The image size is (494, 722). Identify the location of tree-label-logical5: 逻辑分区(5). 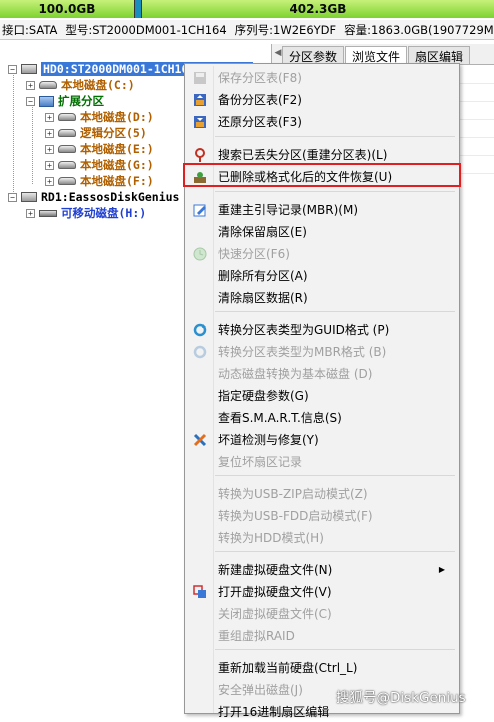
(113, 133).